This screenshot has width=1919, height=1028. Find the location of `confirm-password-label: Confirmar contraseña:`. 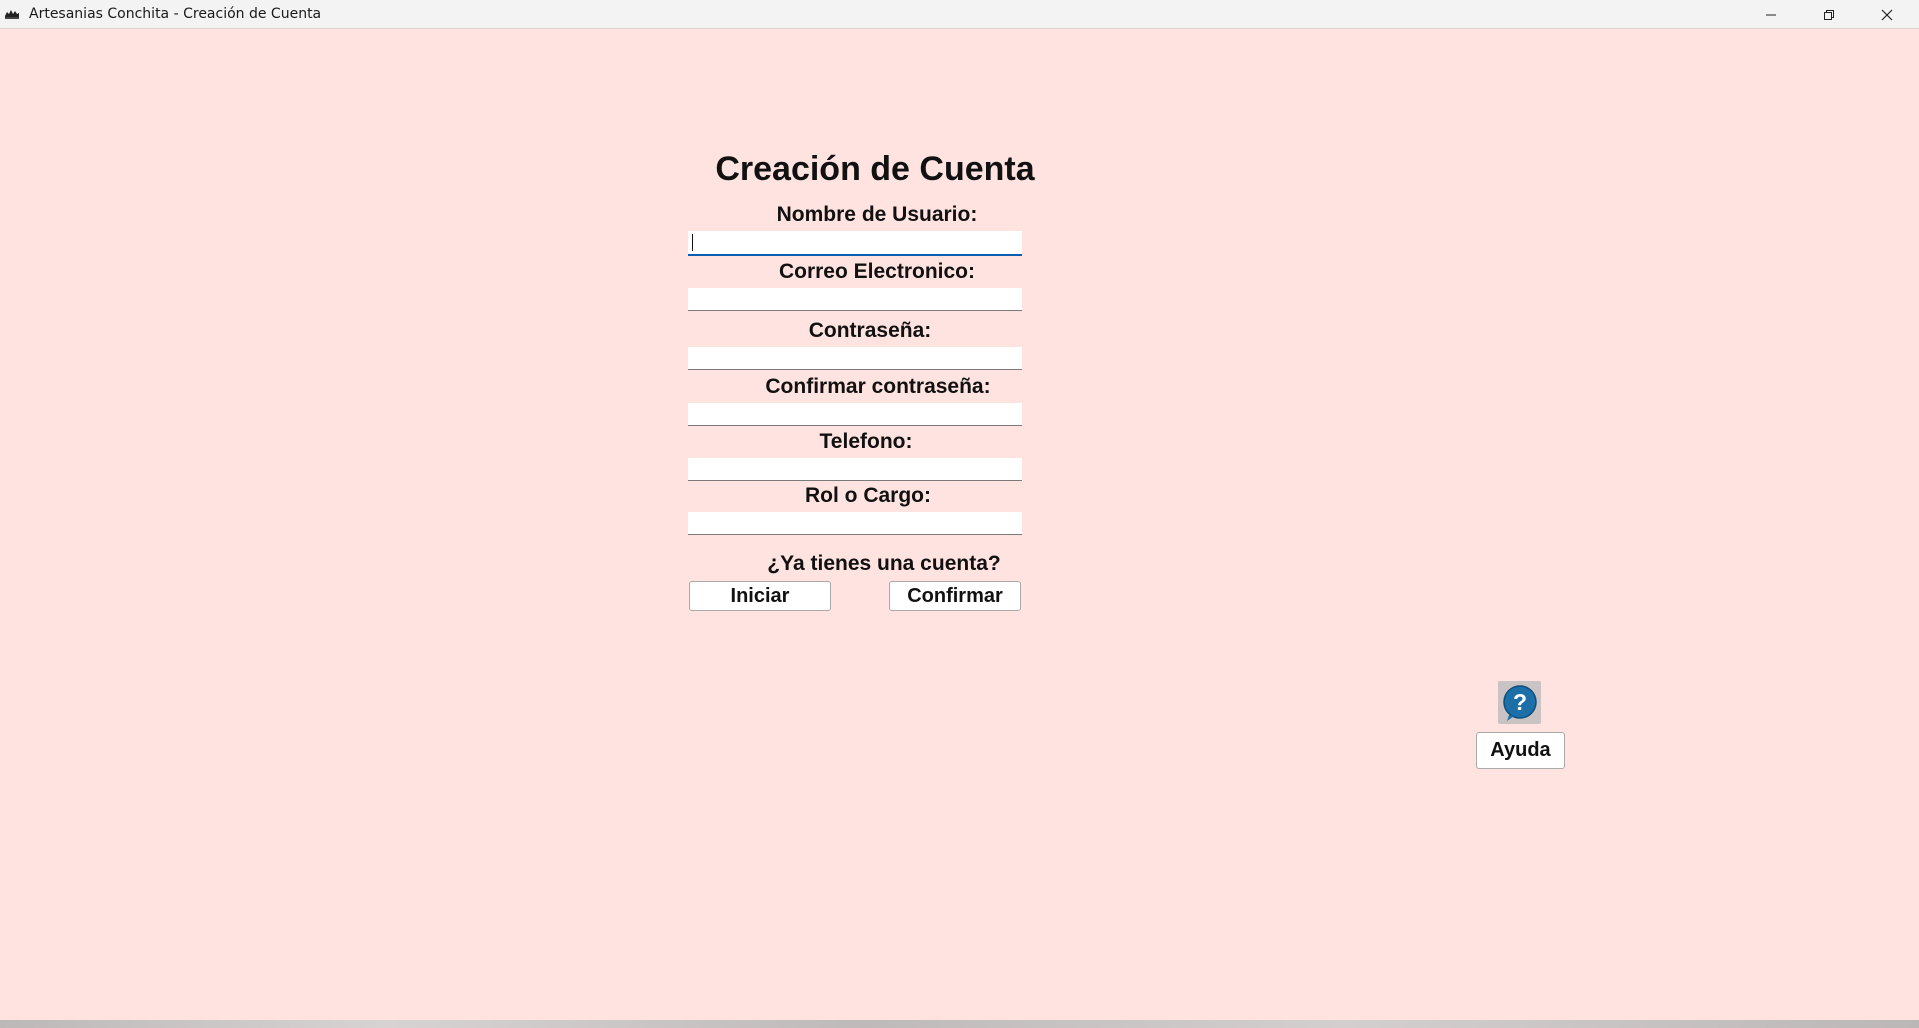

confirm-password-label: Confirmar contraseña: is located at coordinates (878, 386).